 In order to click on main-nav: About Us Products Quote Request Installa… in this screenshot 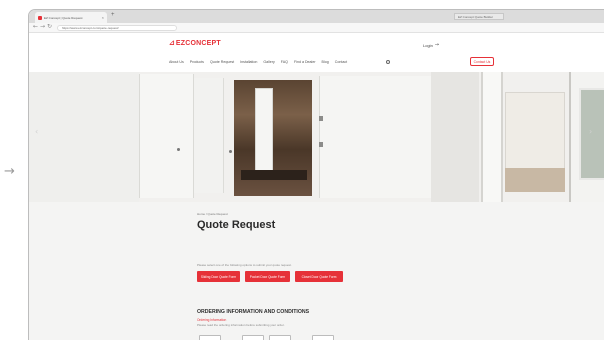, I will do `click(258, 62)`.